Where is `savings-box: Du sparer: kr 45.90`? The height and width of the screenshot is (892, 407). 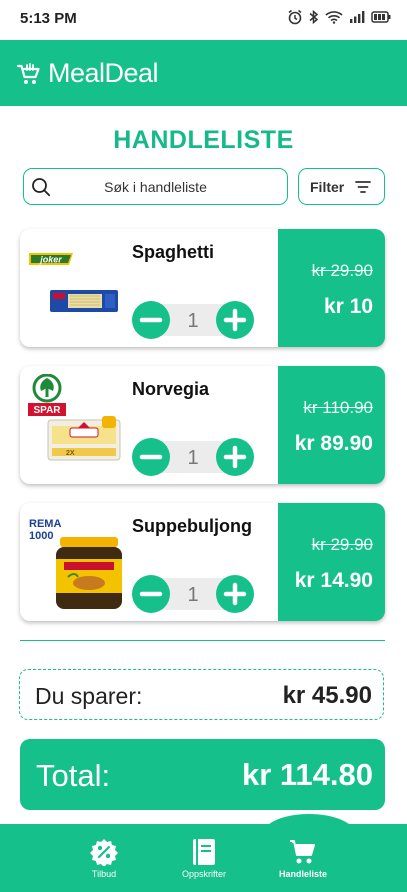 savings-box: Du sparer: kr 45.90 is located at coordinates (201, 694).